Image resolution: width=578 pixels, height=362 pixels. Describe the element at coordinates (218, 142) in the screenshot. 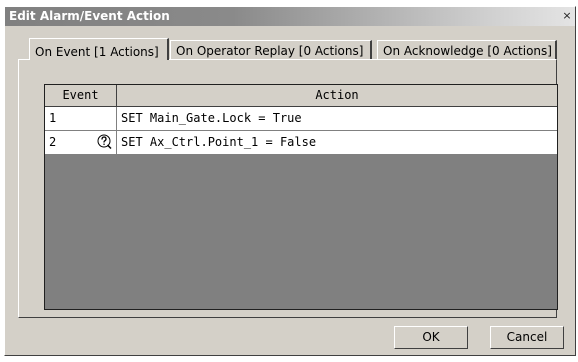

I see `action-cell: SET Ax_Ctrl.Point_1 = False` at that location.